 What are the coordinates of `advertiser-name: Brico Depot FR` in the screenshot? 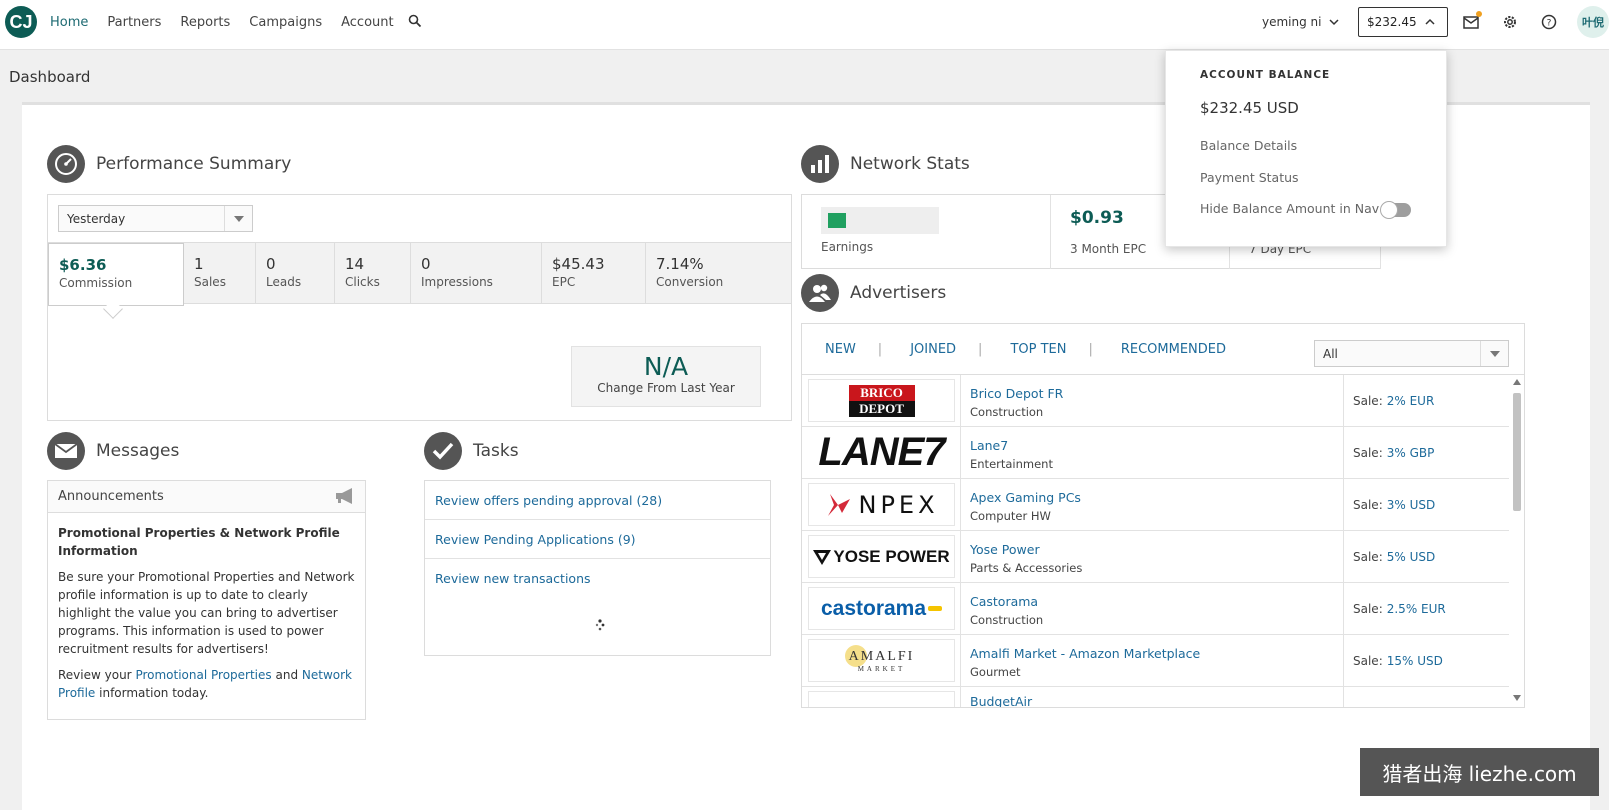 It's located at (1016, 393).